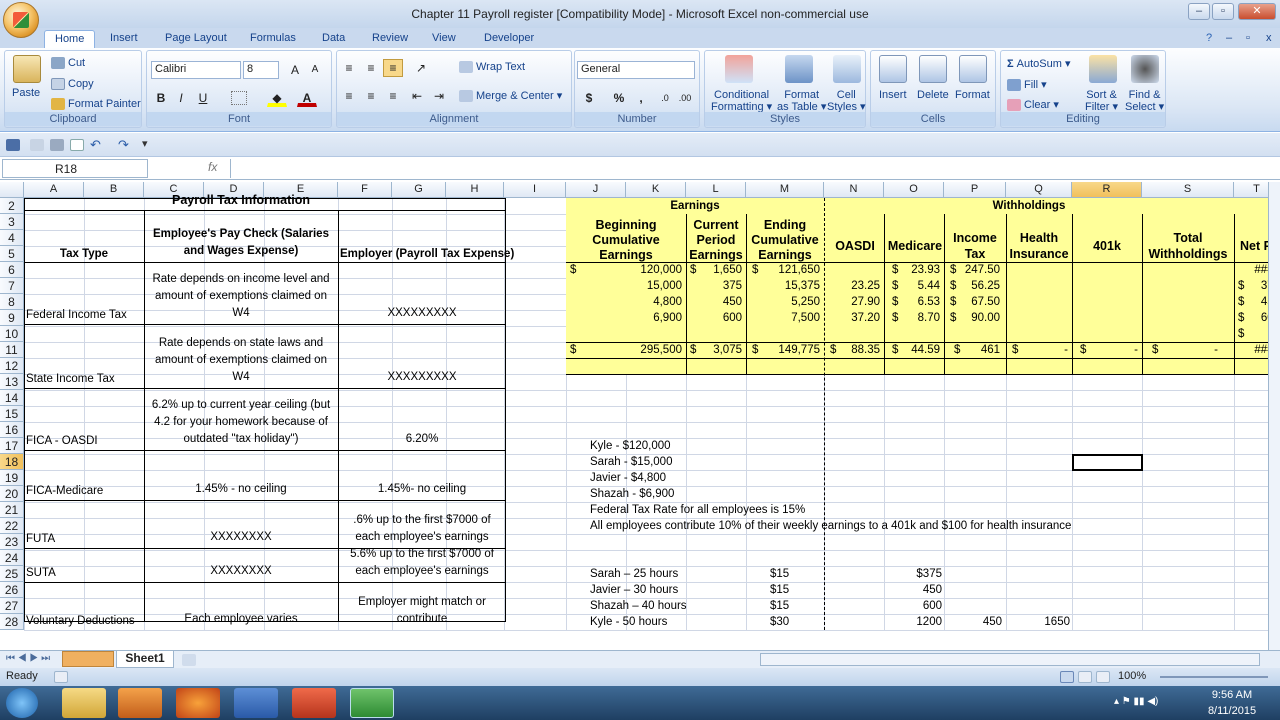  Describe the element at coordinates (85, 491) in the screenshot. I see `tax-type-cell: FICA-Medicare` at that location.